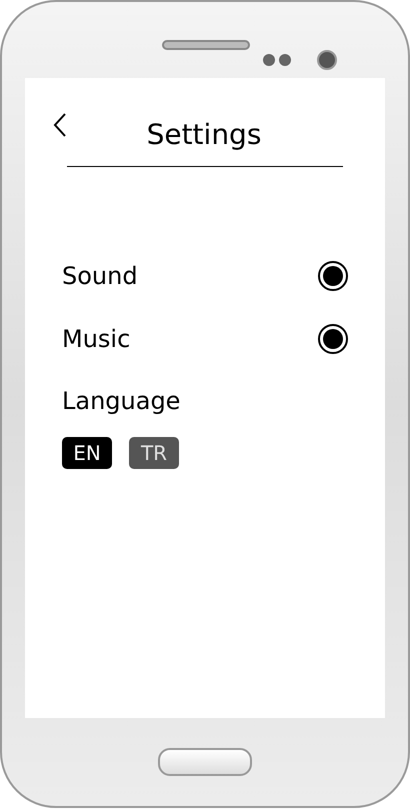 The width and height of the screenshot is (410, 810). I want to click on language-button: EN, so click(87, 453).